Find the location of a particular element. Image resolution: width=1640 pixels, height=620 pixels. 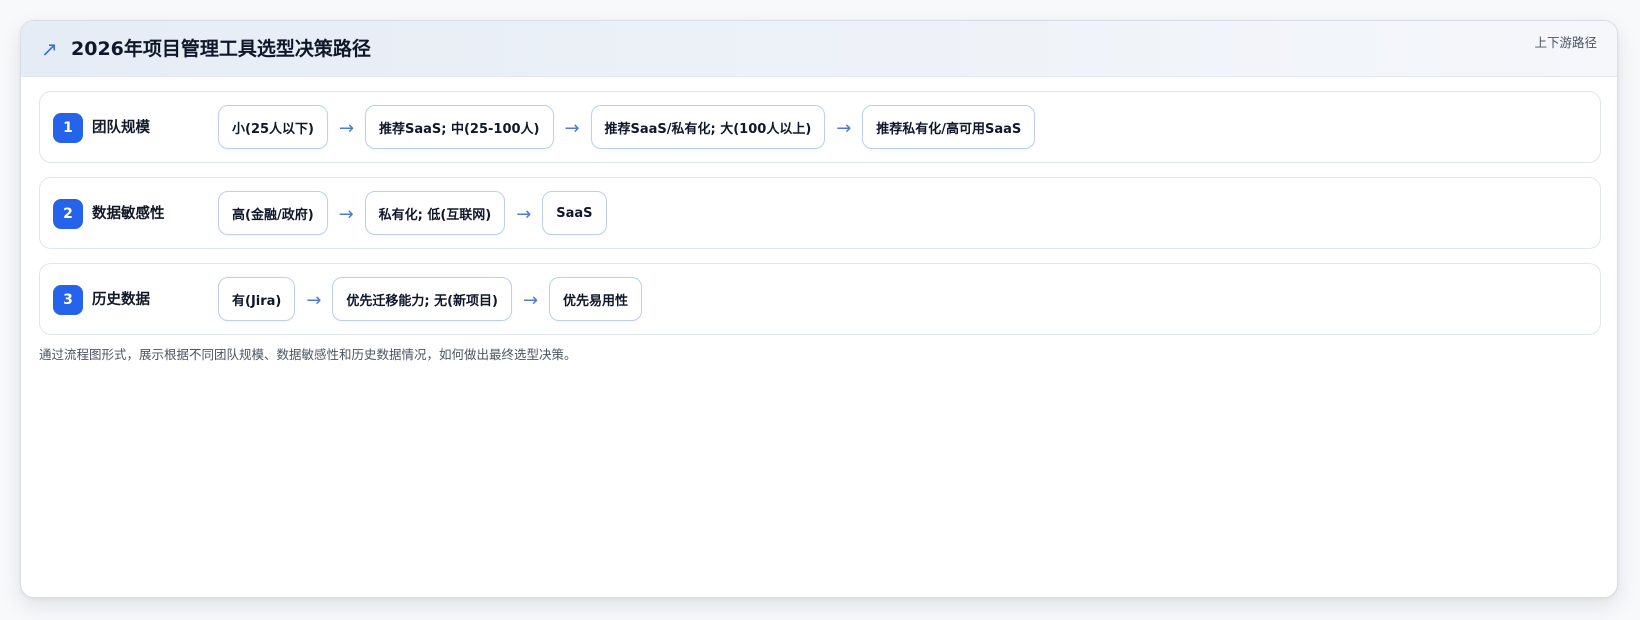

step-badge: 2 is located at coordinates (68, 214).